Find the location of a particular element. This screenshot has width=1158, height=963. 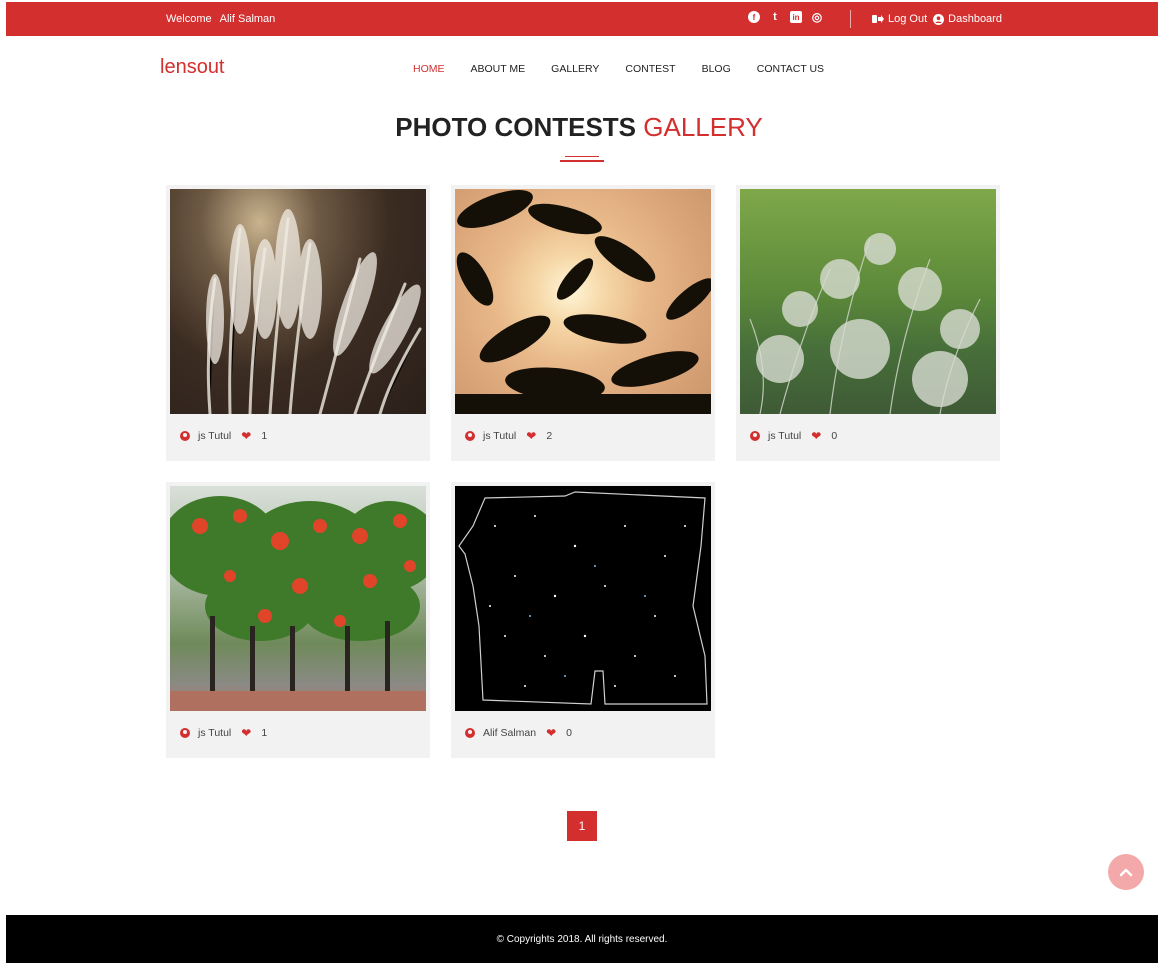

title-underline is located at coordinates (582, 156).